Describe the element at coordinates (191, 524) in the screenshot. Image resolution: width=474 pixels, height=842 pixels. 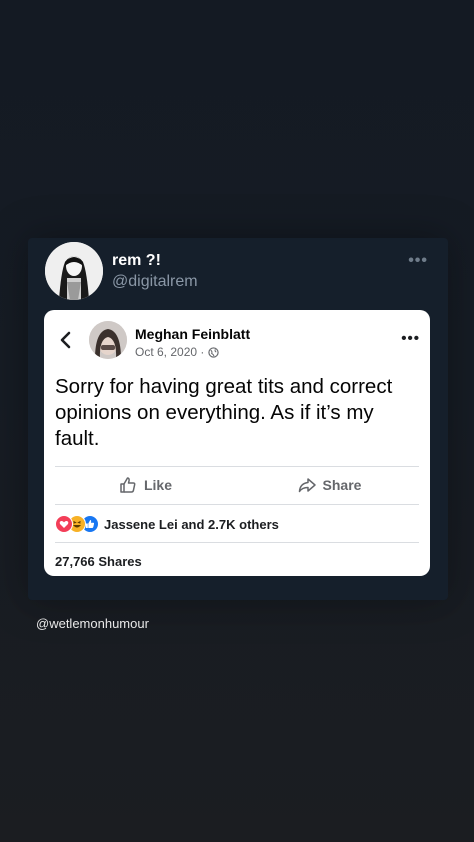
I see `reactions-text: Jassene Lei and 2.7K others` at that location.